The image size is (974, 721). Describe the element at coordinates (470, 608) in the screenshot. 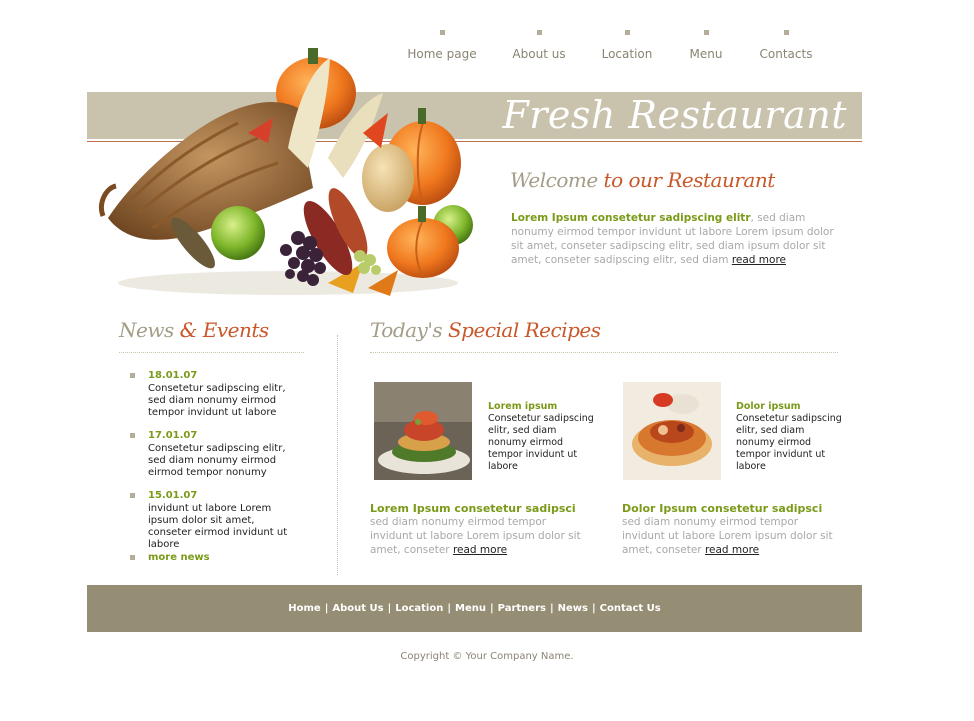

I see `footer-link-menu: Menu` at that location.